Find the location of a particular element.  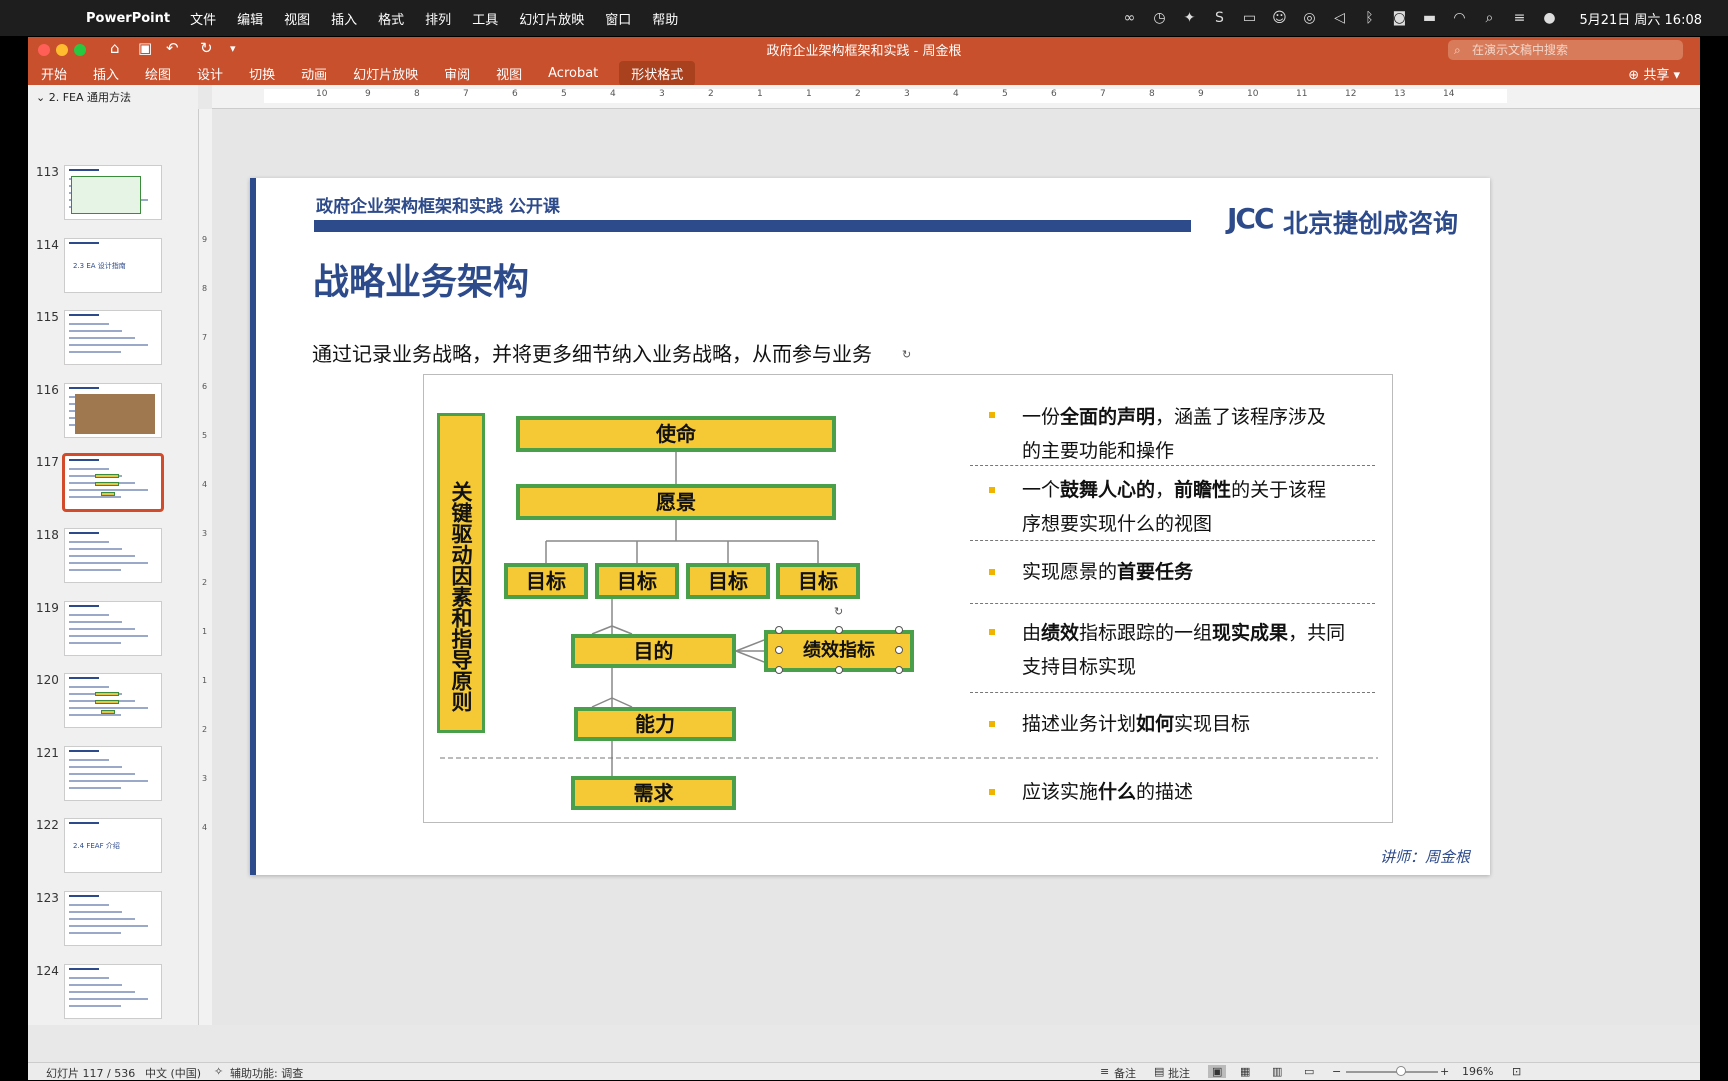

box-mission: 使命 is located at coordinates (676, 434).